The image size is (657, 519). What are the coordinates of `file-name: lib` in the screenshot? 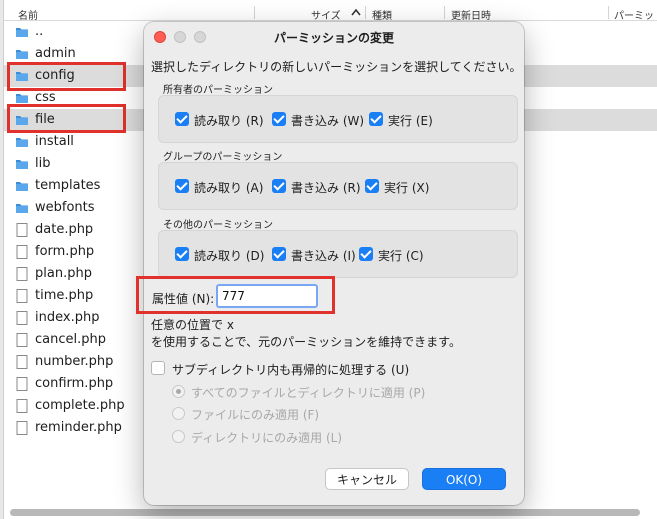 It's located at (43, 163).